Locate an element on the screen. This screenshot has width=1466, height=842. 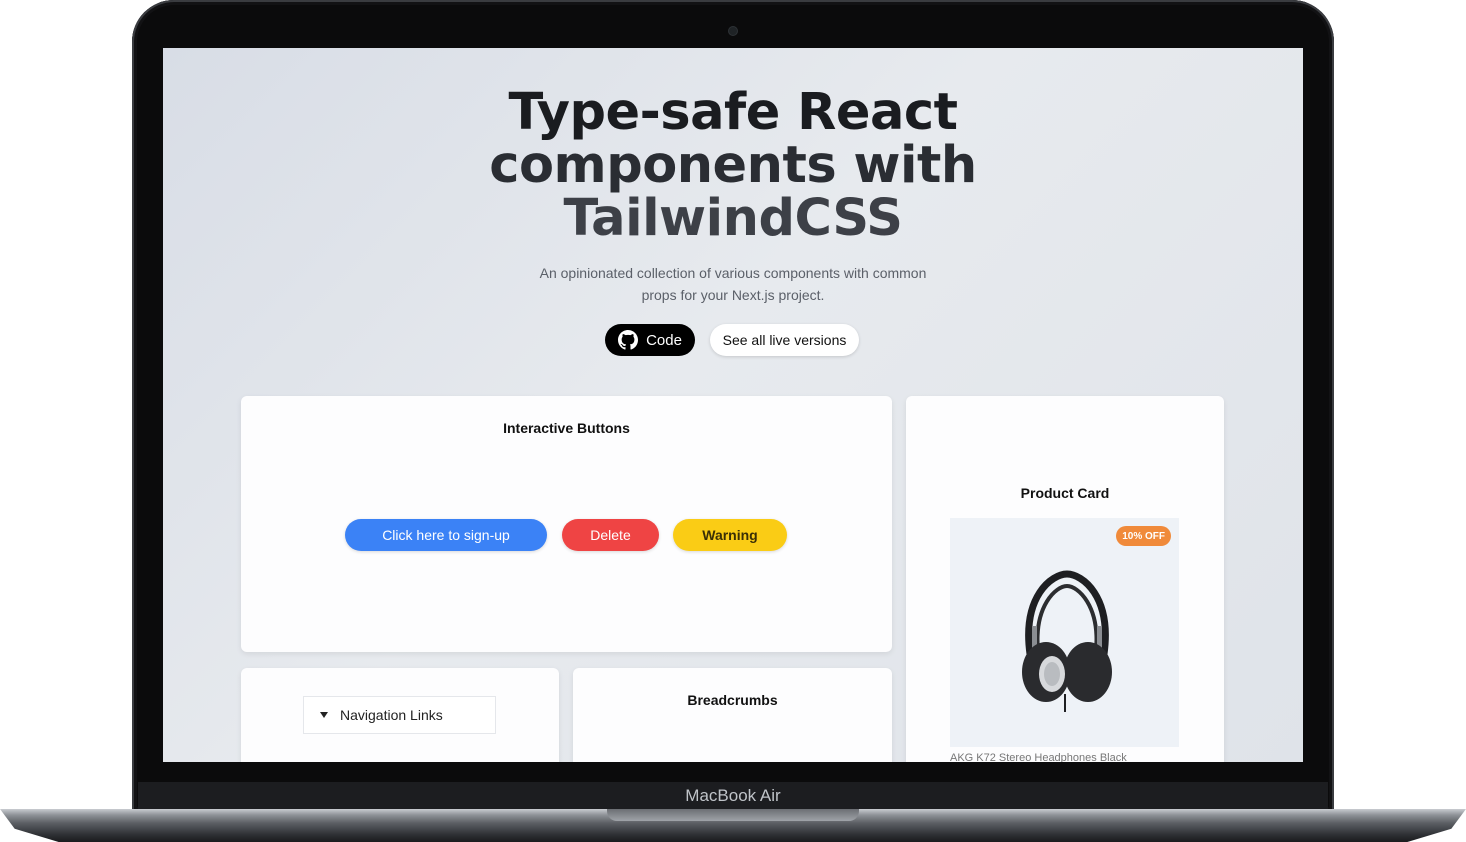
live-versions-button: See all live versions is located at coordinates (784, 340).